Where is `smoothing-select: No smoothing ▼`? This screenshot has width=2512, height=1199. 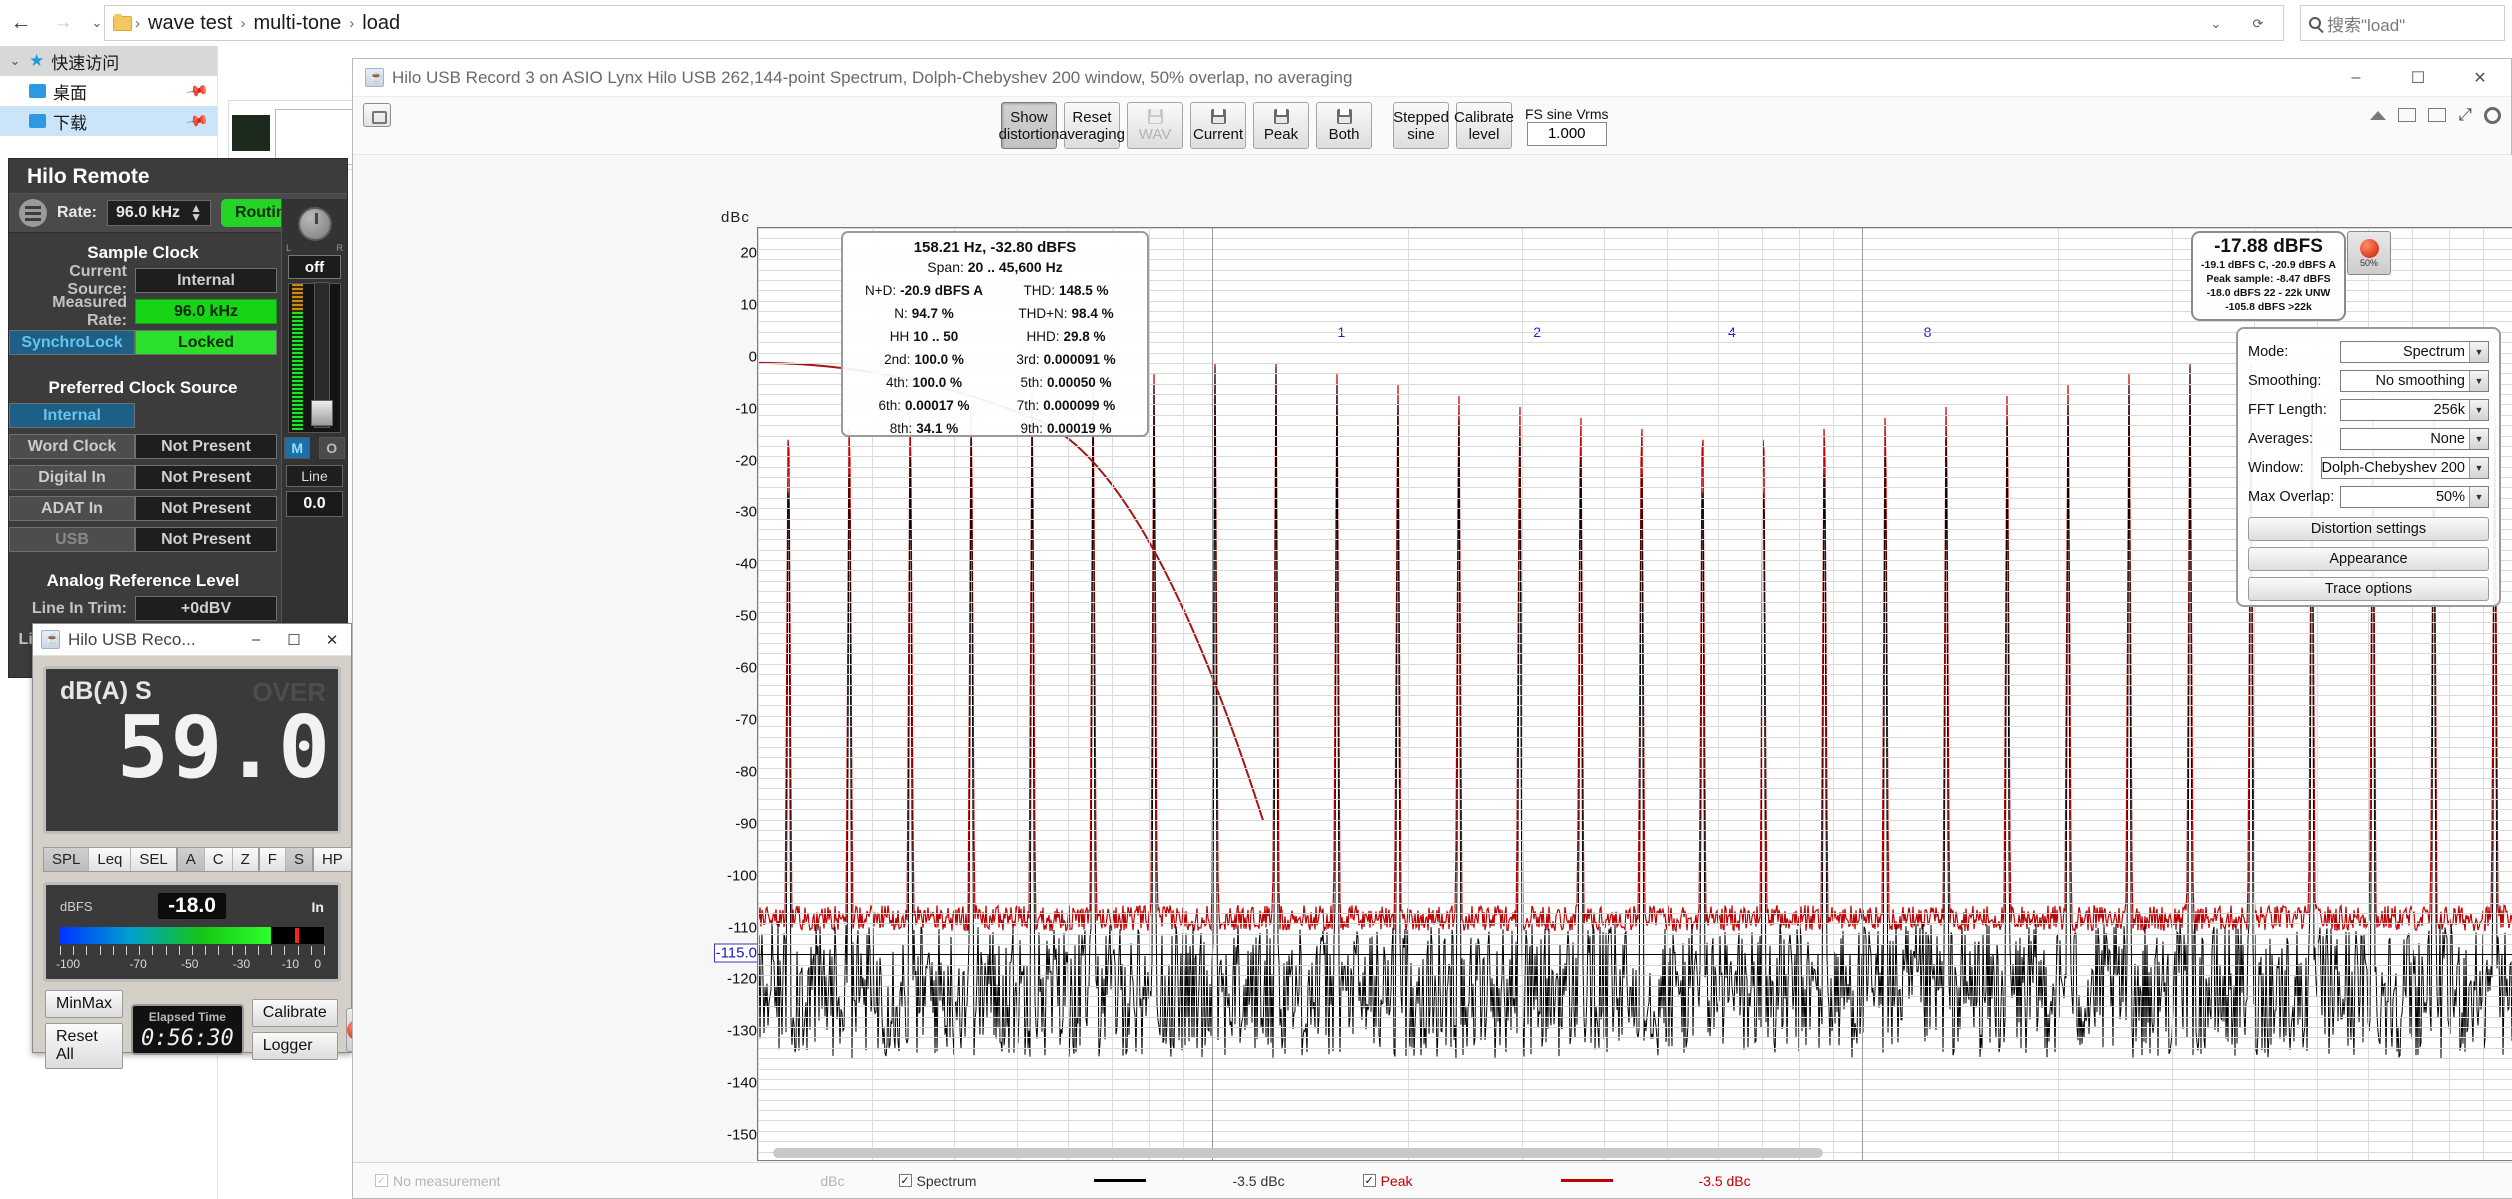 smoothing-select: No smoothing ▼ is located at coordinates (2414, 380).